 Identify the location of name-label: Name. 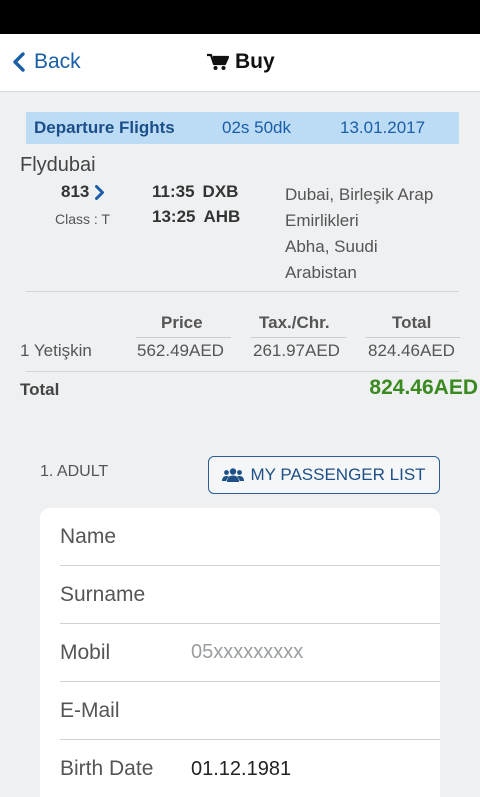
(88, 536).